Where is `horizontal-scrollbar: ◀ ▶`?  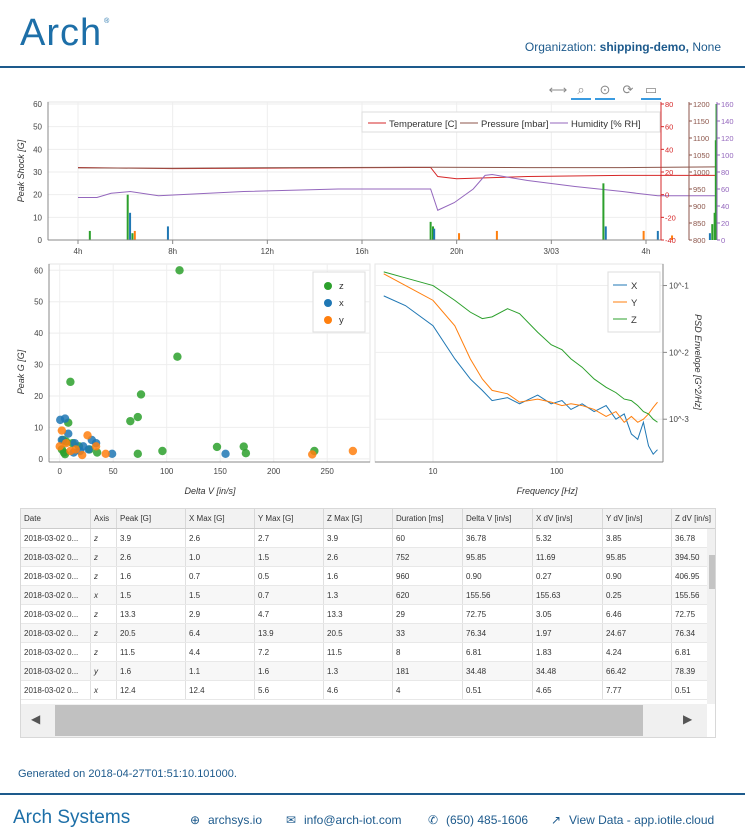
horizontal-scrollbar: ◀ ▶ is located at coordinates (364, 720).